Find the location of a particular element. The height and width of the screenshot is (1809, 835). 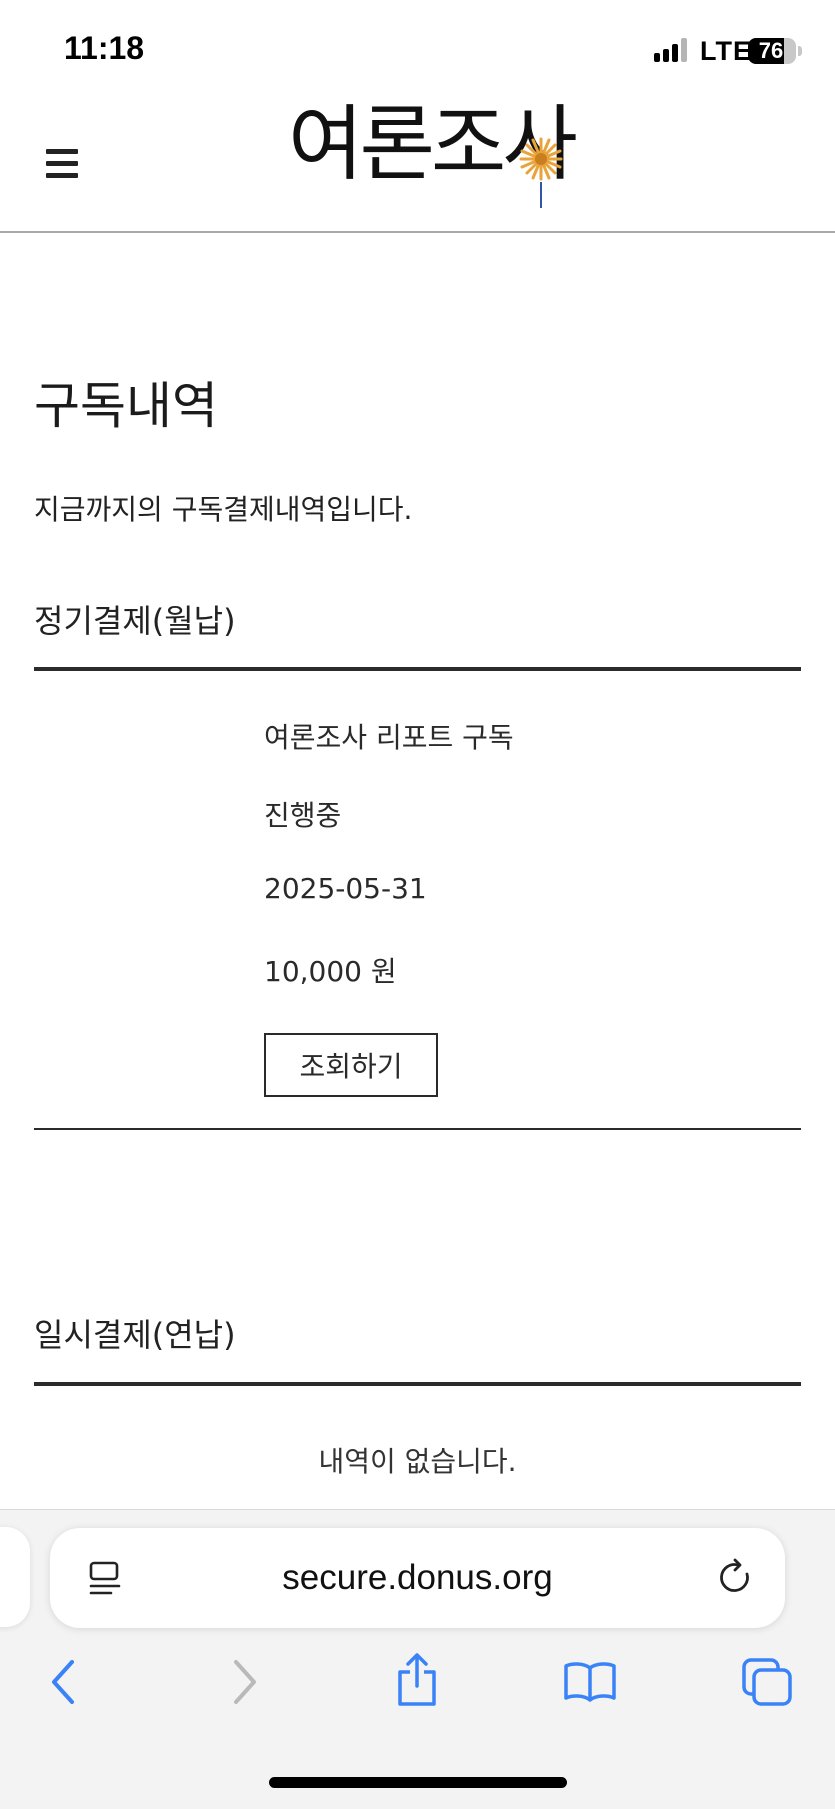

share-icon is located at coordinates (417, 1680).